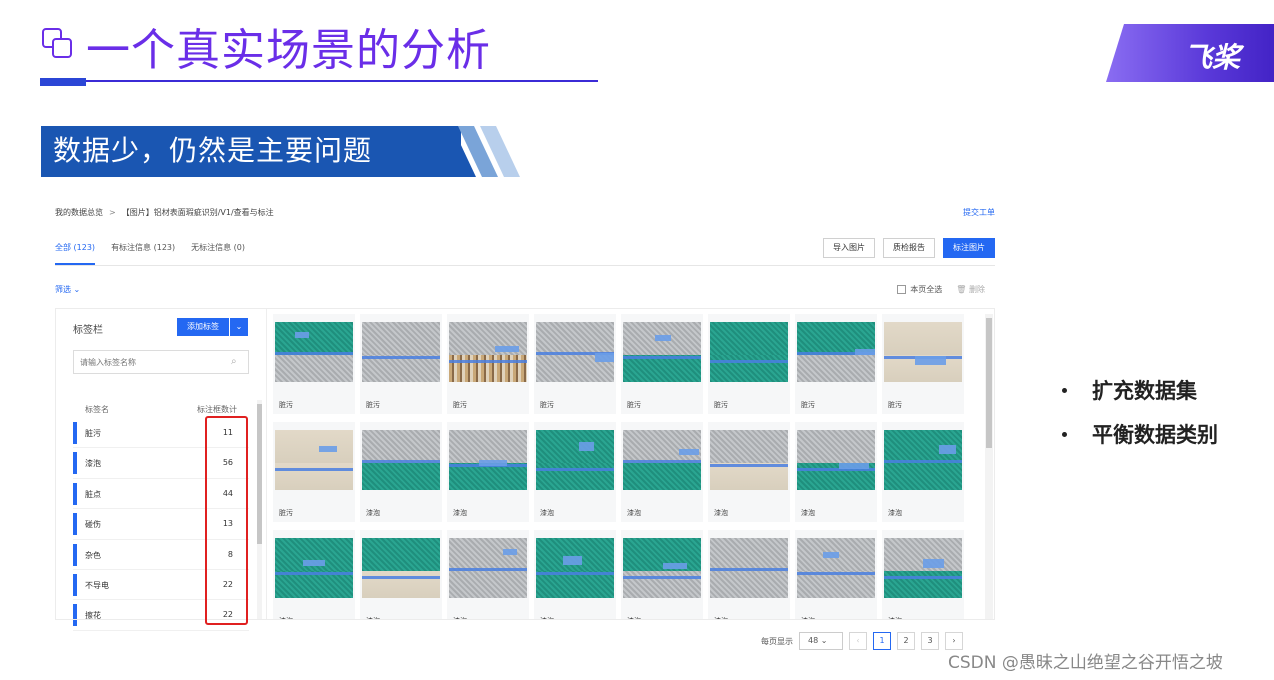 Image resolution: width=1274 pixels, height=680 pixels. Describe the element at coordinates (970, 289) in the screenshot. I see `delete-button: 🗑 删除` at that location.